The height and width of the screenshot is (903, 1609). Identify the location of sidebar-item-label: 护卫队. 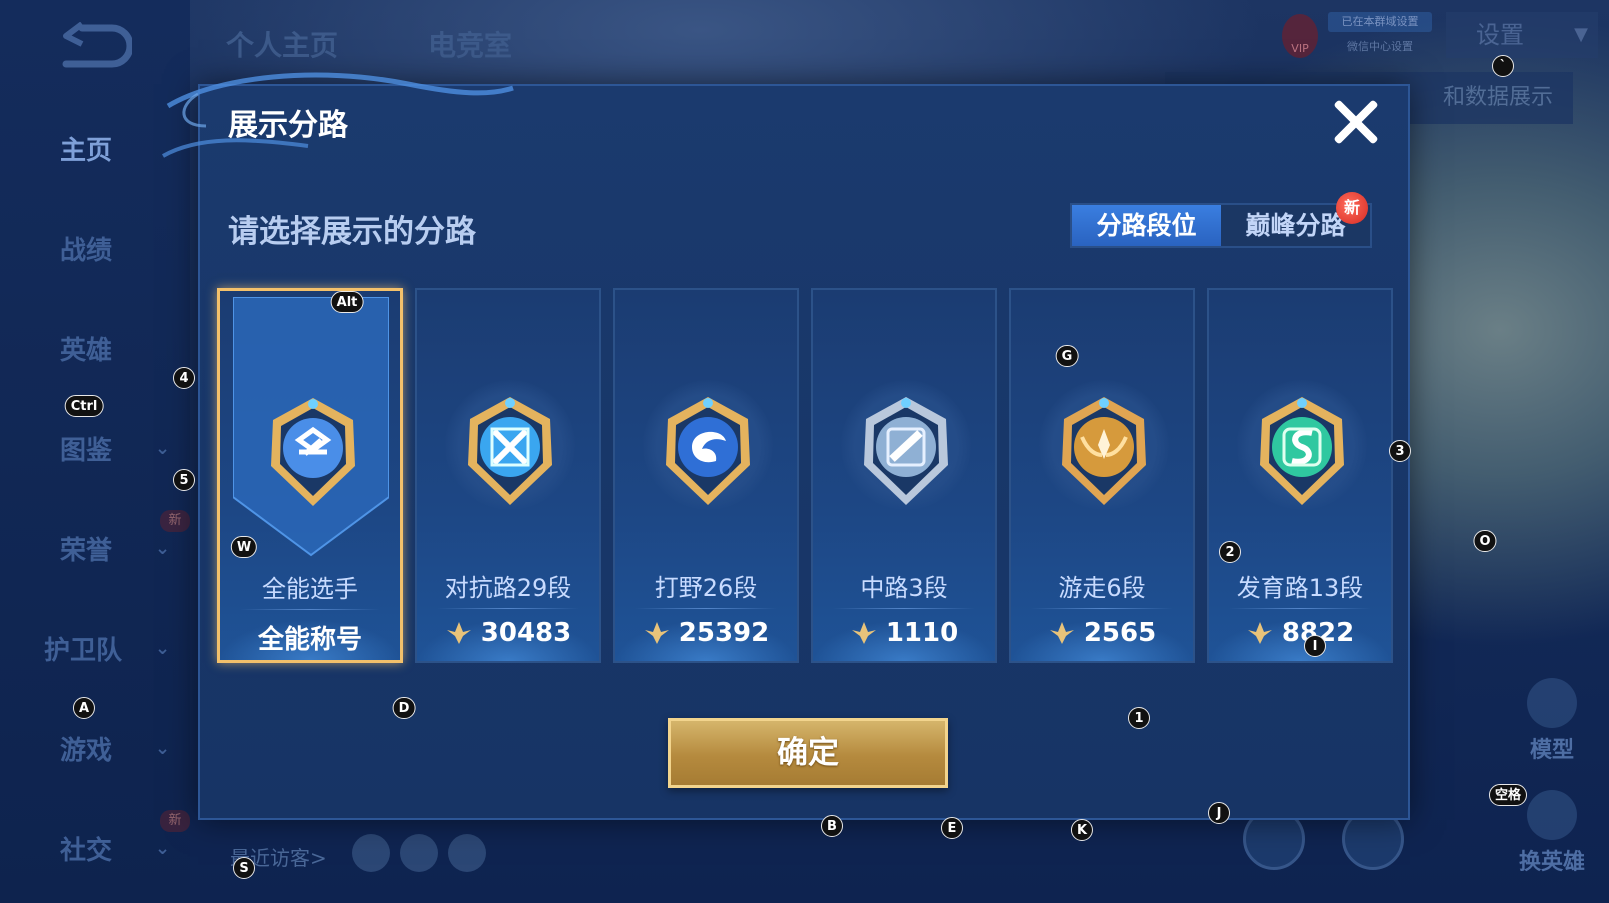
(83, 650).